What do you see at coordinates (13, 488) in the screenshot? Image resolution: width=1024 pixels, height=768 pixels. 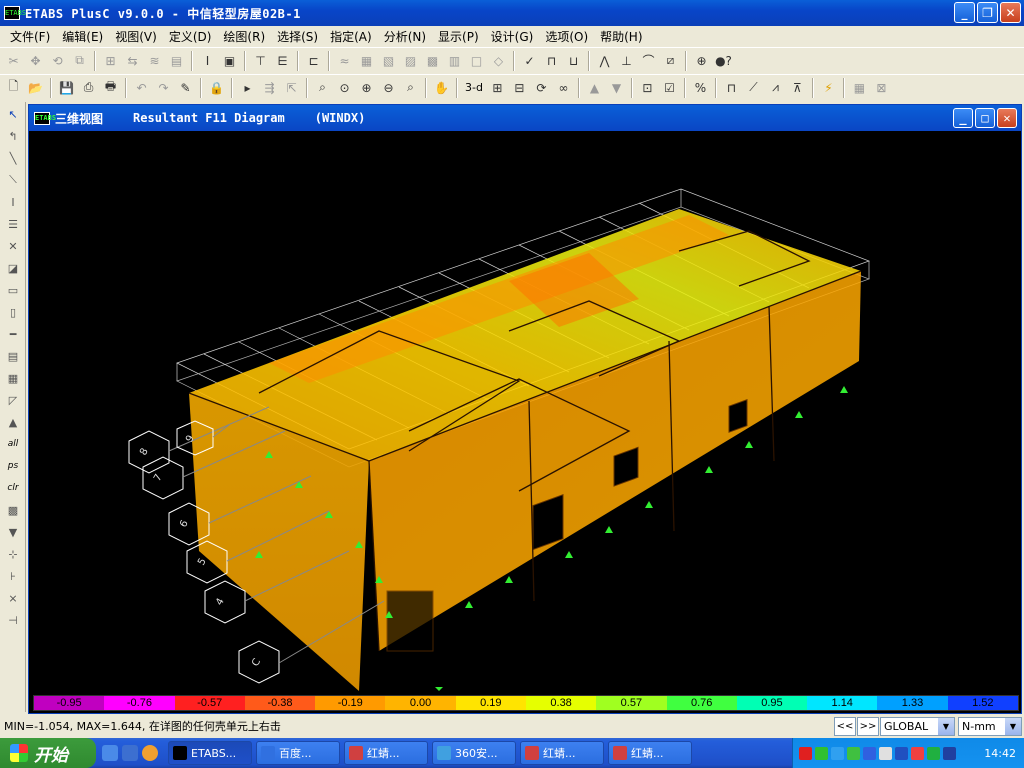 I see `clear-select-icon: clr` at bounding box center [13, 488].